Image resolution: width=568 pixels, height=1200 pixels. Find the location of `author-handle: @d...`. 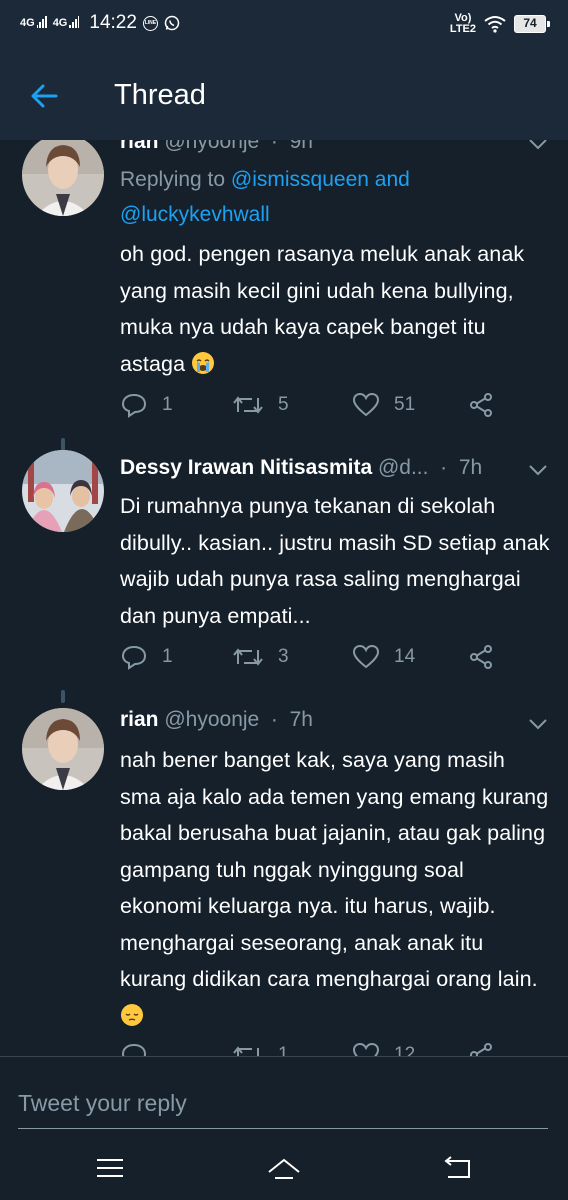

author-handle: @d... is located at coordinates (403, 467).